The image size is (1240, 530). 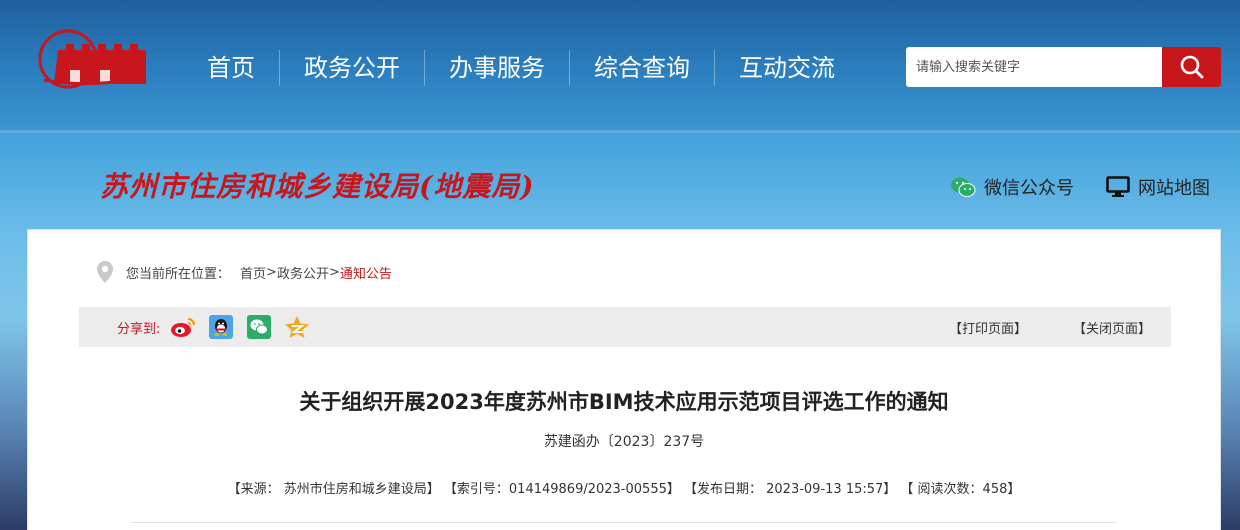 I want to click on wechat-official-link: 微信公众号, so click(x=1012, y=187).